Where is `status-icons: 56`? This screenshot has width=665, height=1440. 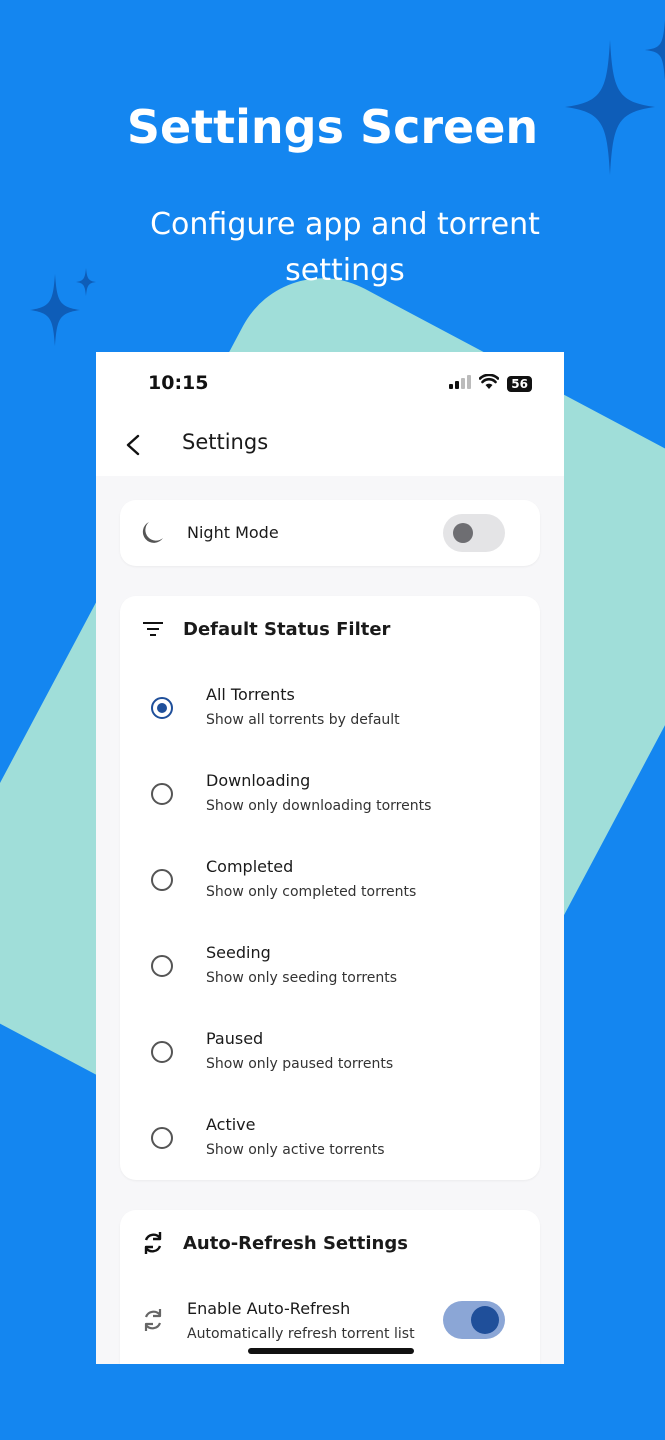 status-icons: 56 is located at coordinates (490, 383).